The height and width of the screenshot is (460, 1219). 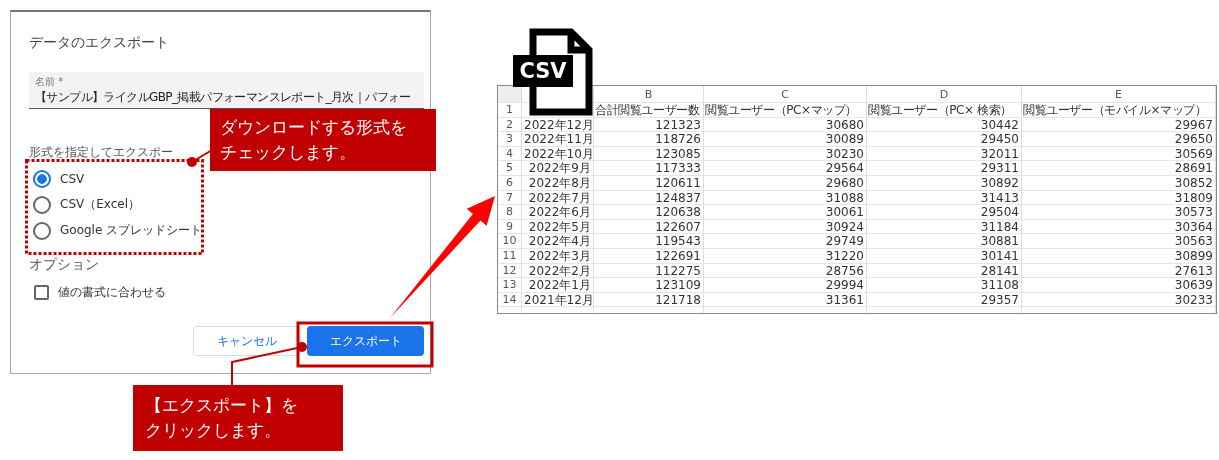 I want to click on table-cell: 29564, so click(x=785, y=168).